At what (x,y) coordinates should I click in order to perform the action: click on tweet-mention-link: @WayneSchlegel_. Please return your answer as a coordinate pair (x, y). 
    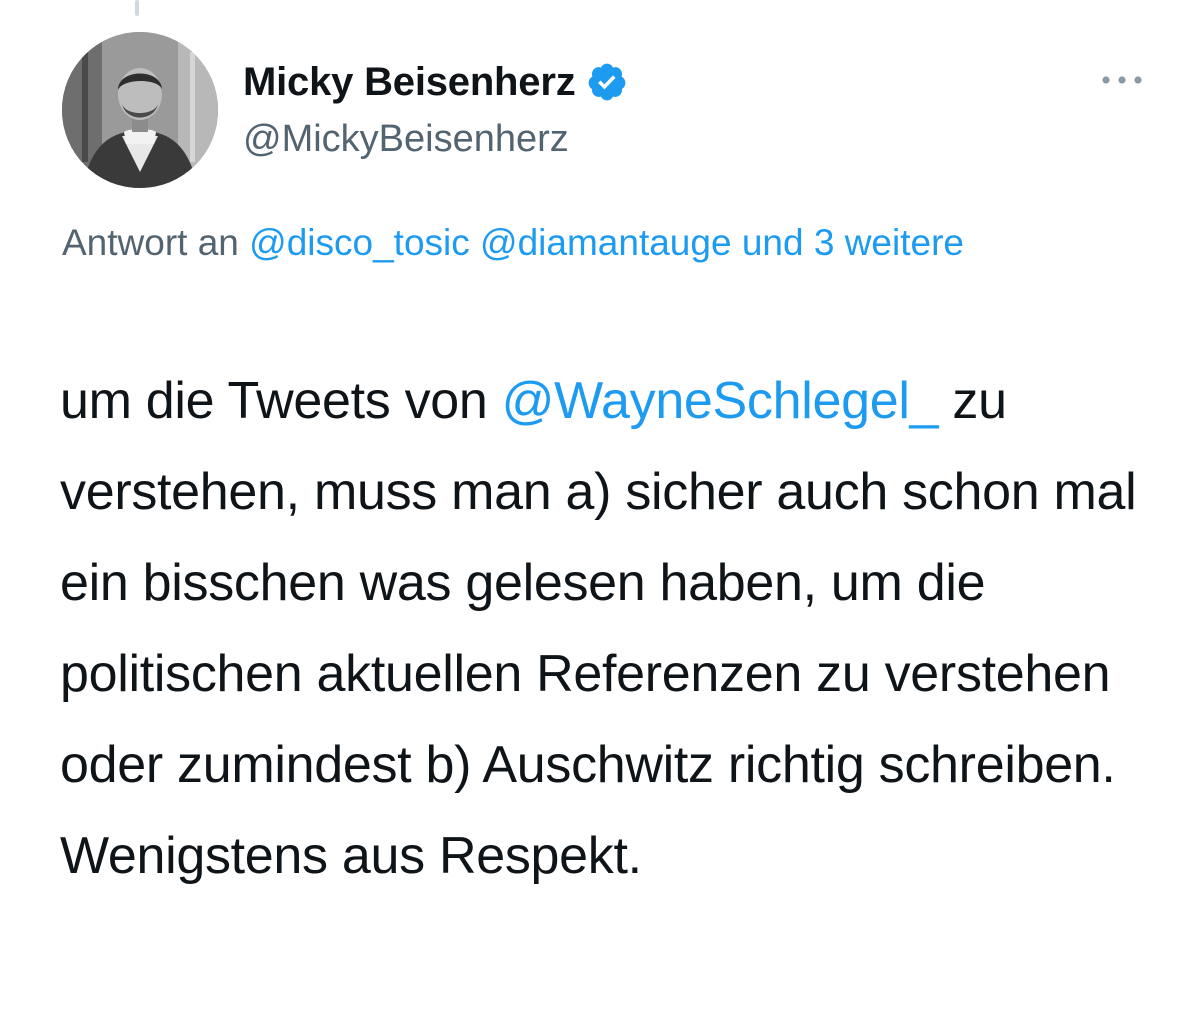
    Looking at the image, I should click on (720, 401).